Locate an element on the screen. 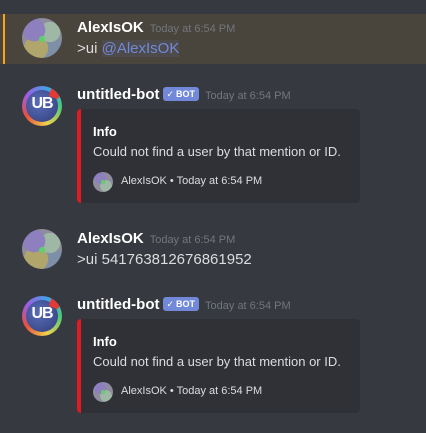 Image resolution: width=426 pixels, height=433 pixels. user-mention: @AlexIsOK is located at coordinates (140, 48).